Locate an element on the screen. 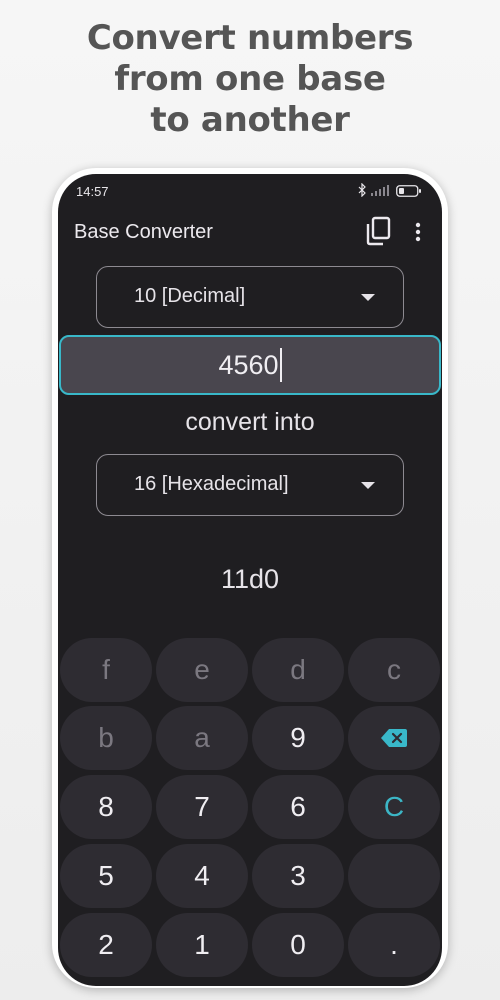  key-3: 3 is located at coordinates (298, 876).